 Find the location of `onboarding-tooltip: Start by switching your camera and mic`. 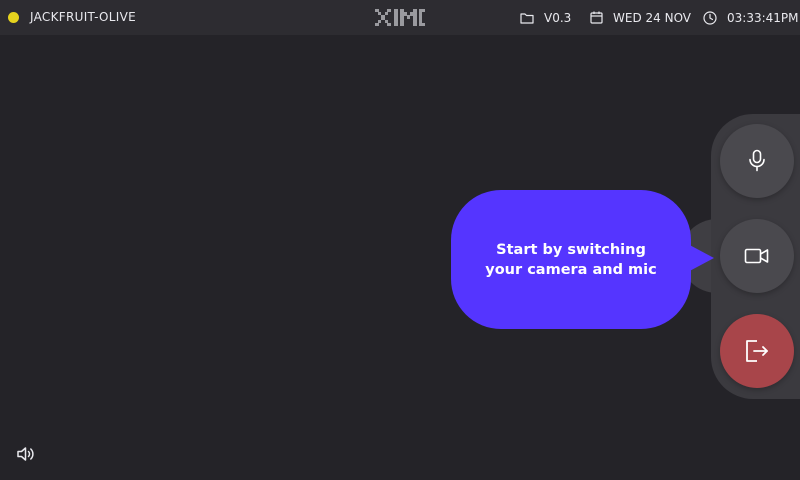

onboarding-tooltip: Start by switching your camera and mic is located at coordinates (571, 259).